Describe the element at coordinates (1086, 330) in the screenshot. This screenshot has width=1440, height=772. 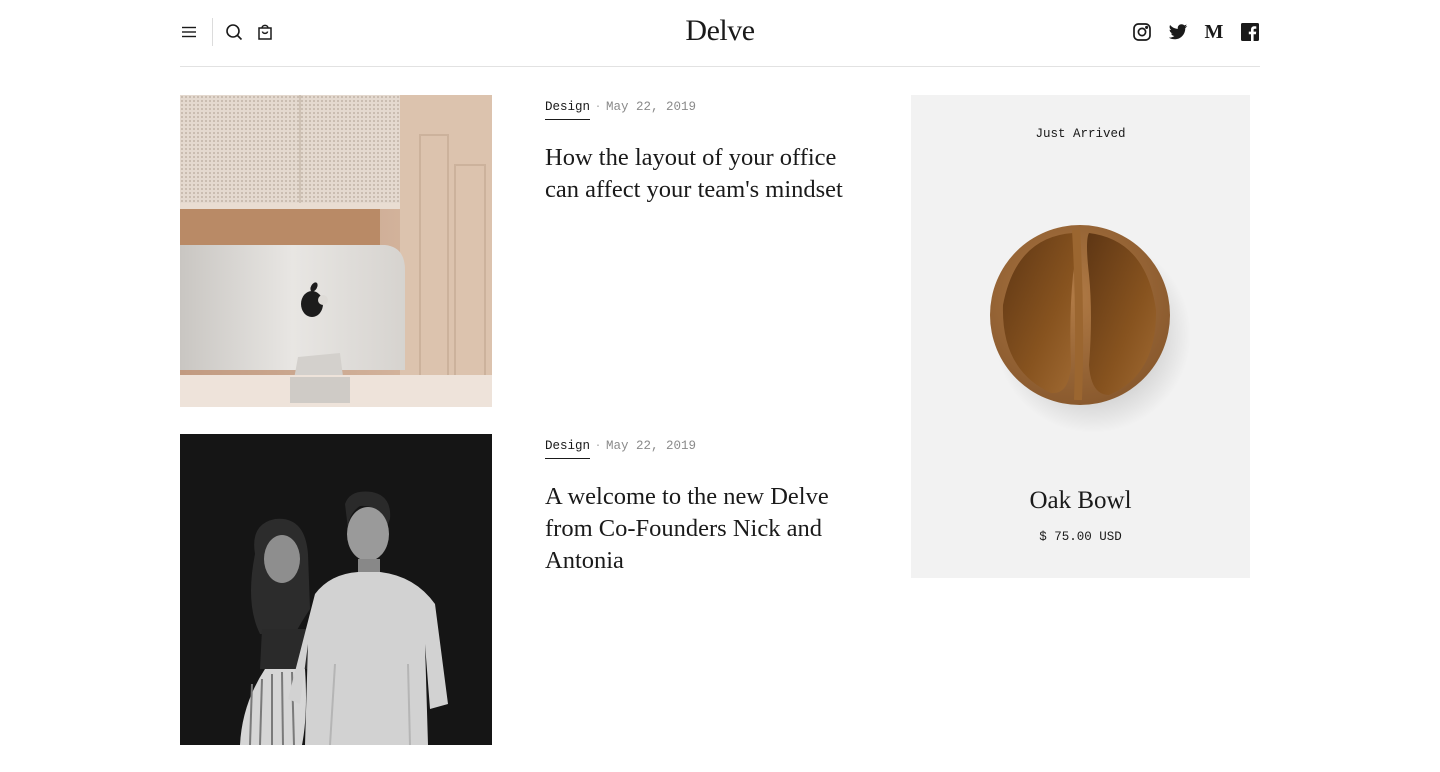
I see `product-image-oak-bowl` at that location.